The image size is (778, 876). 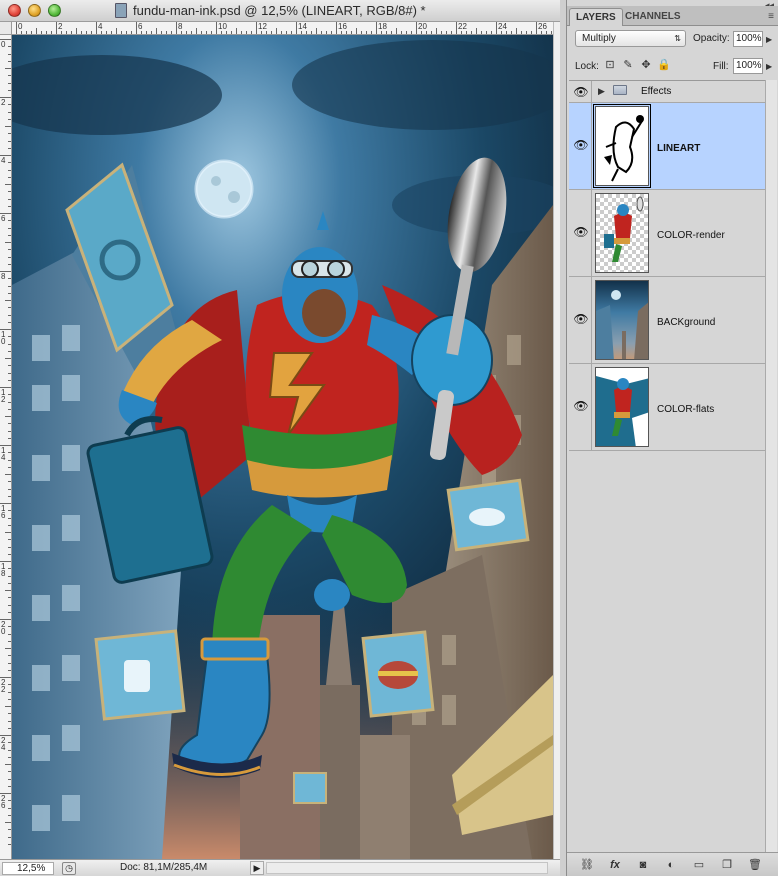 What do you see at coordinates (755, 865) in the screenshot?
I see `trash-icon: 🗑` at bounding box center [755, 865].